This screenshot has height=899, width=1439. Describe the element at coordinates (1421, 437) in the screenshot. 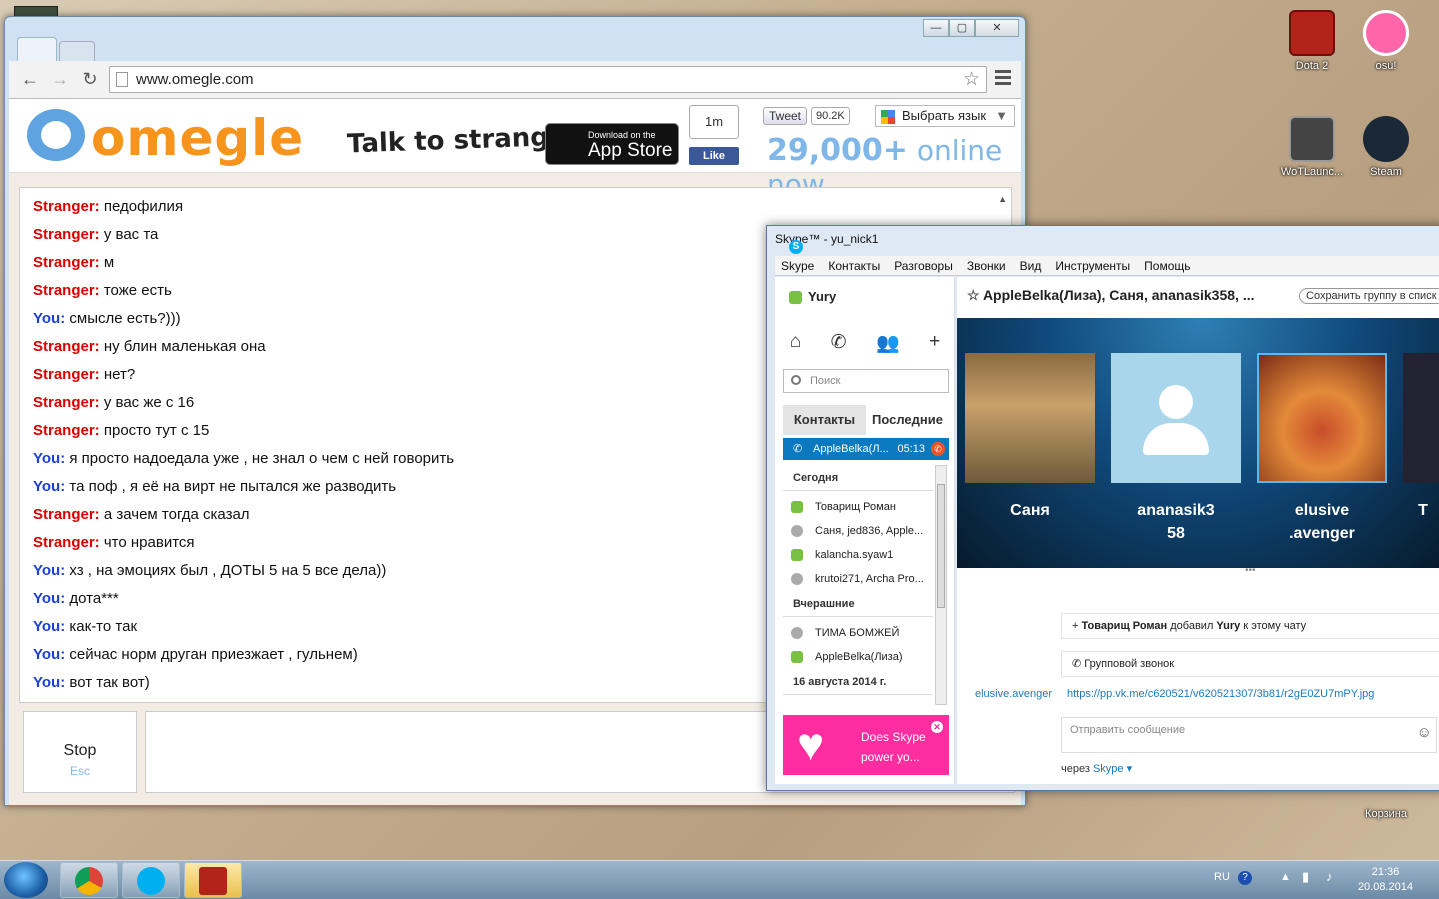

I see `participant-tile: T` at that location.